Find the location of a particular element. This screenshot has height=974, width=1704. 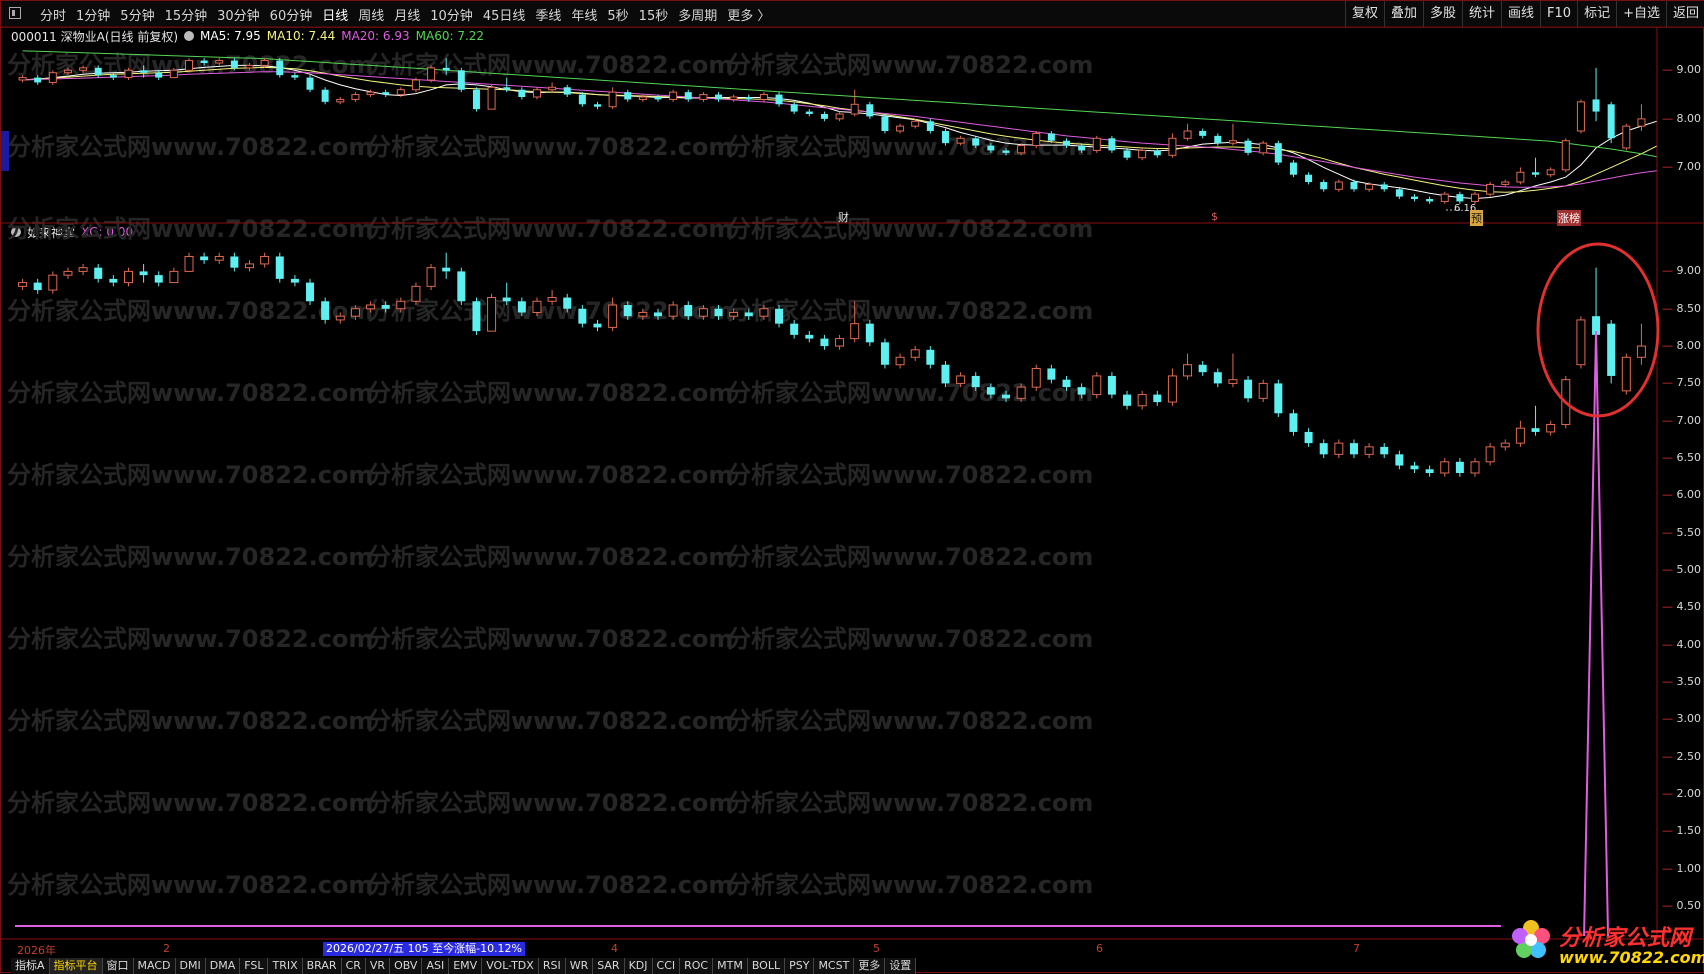

indicator-tab-10: VR is located at coordinates (378, 966).